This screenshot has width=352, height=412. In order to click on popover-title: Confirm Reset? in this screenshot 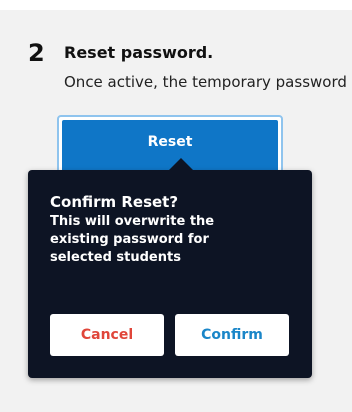, I will do `click(114, 202)`.